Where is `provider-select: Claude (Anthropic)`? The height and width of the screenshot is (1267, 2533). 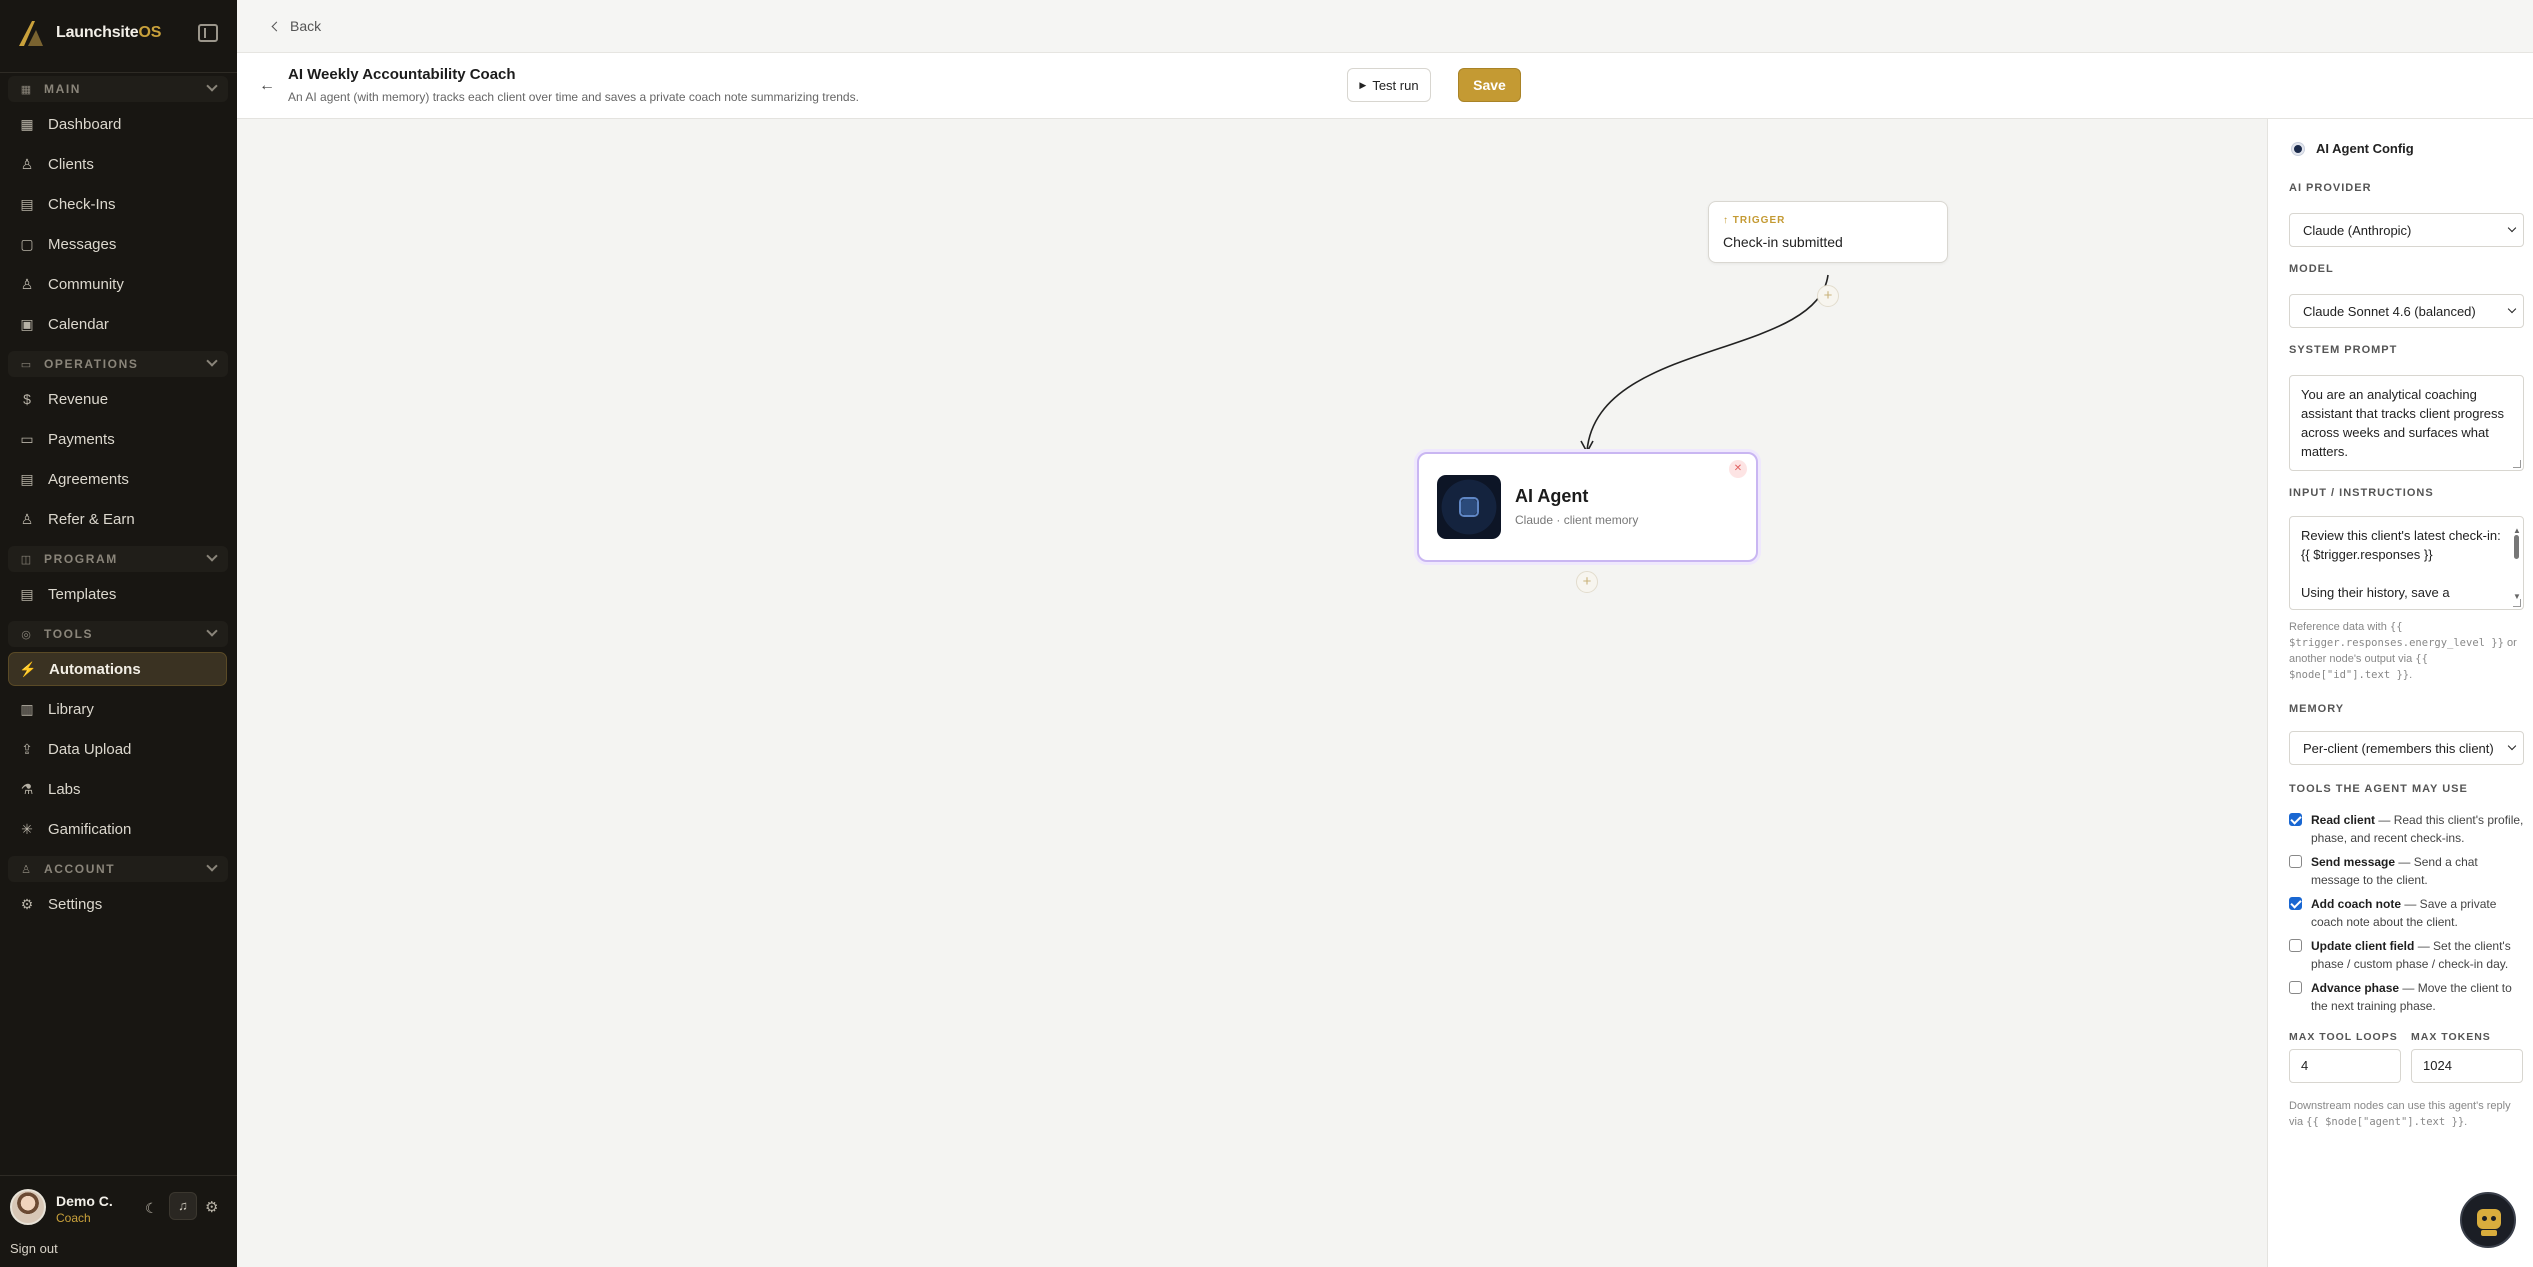 provider-select: Claude (Anthropic) is located at coordinates (2406, 230).